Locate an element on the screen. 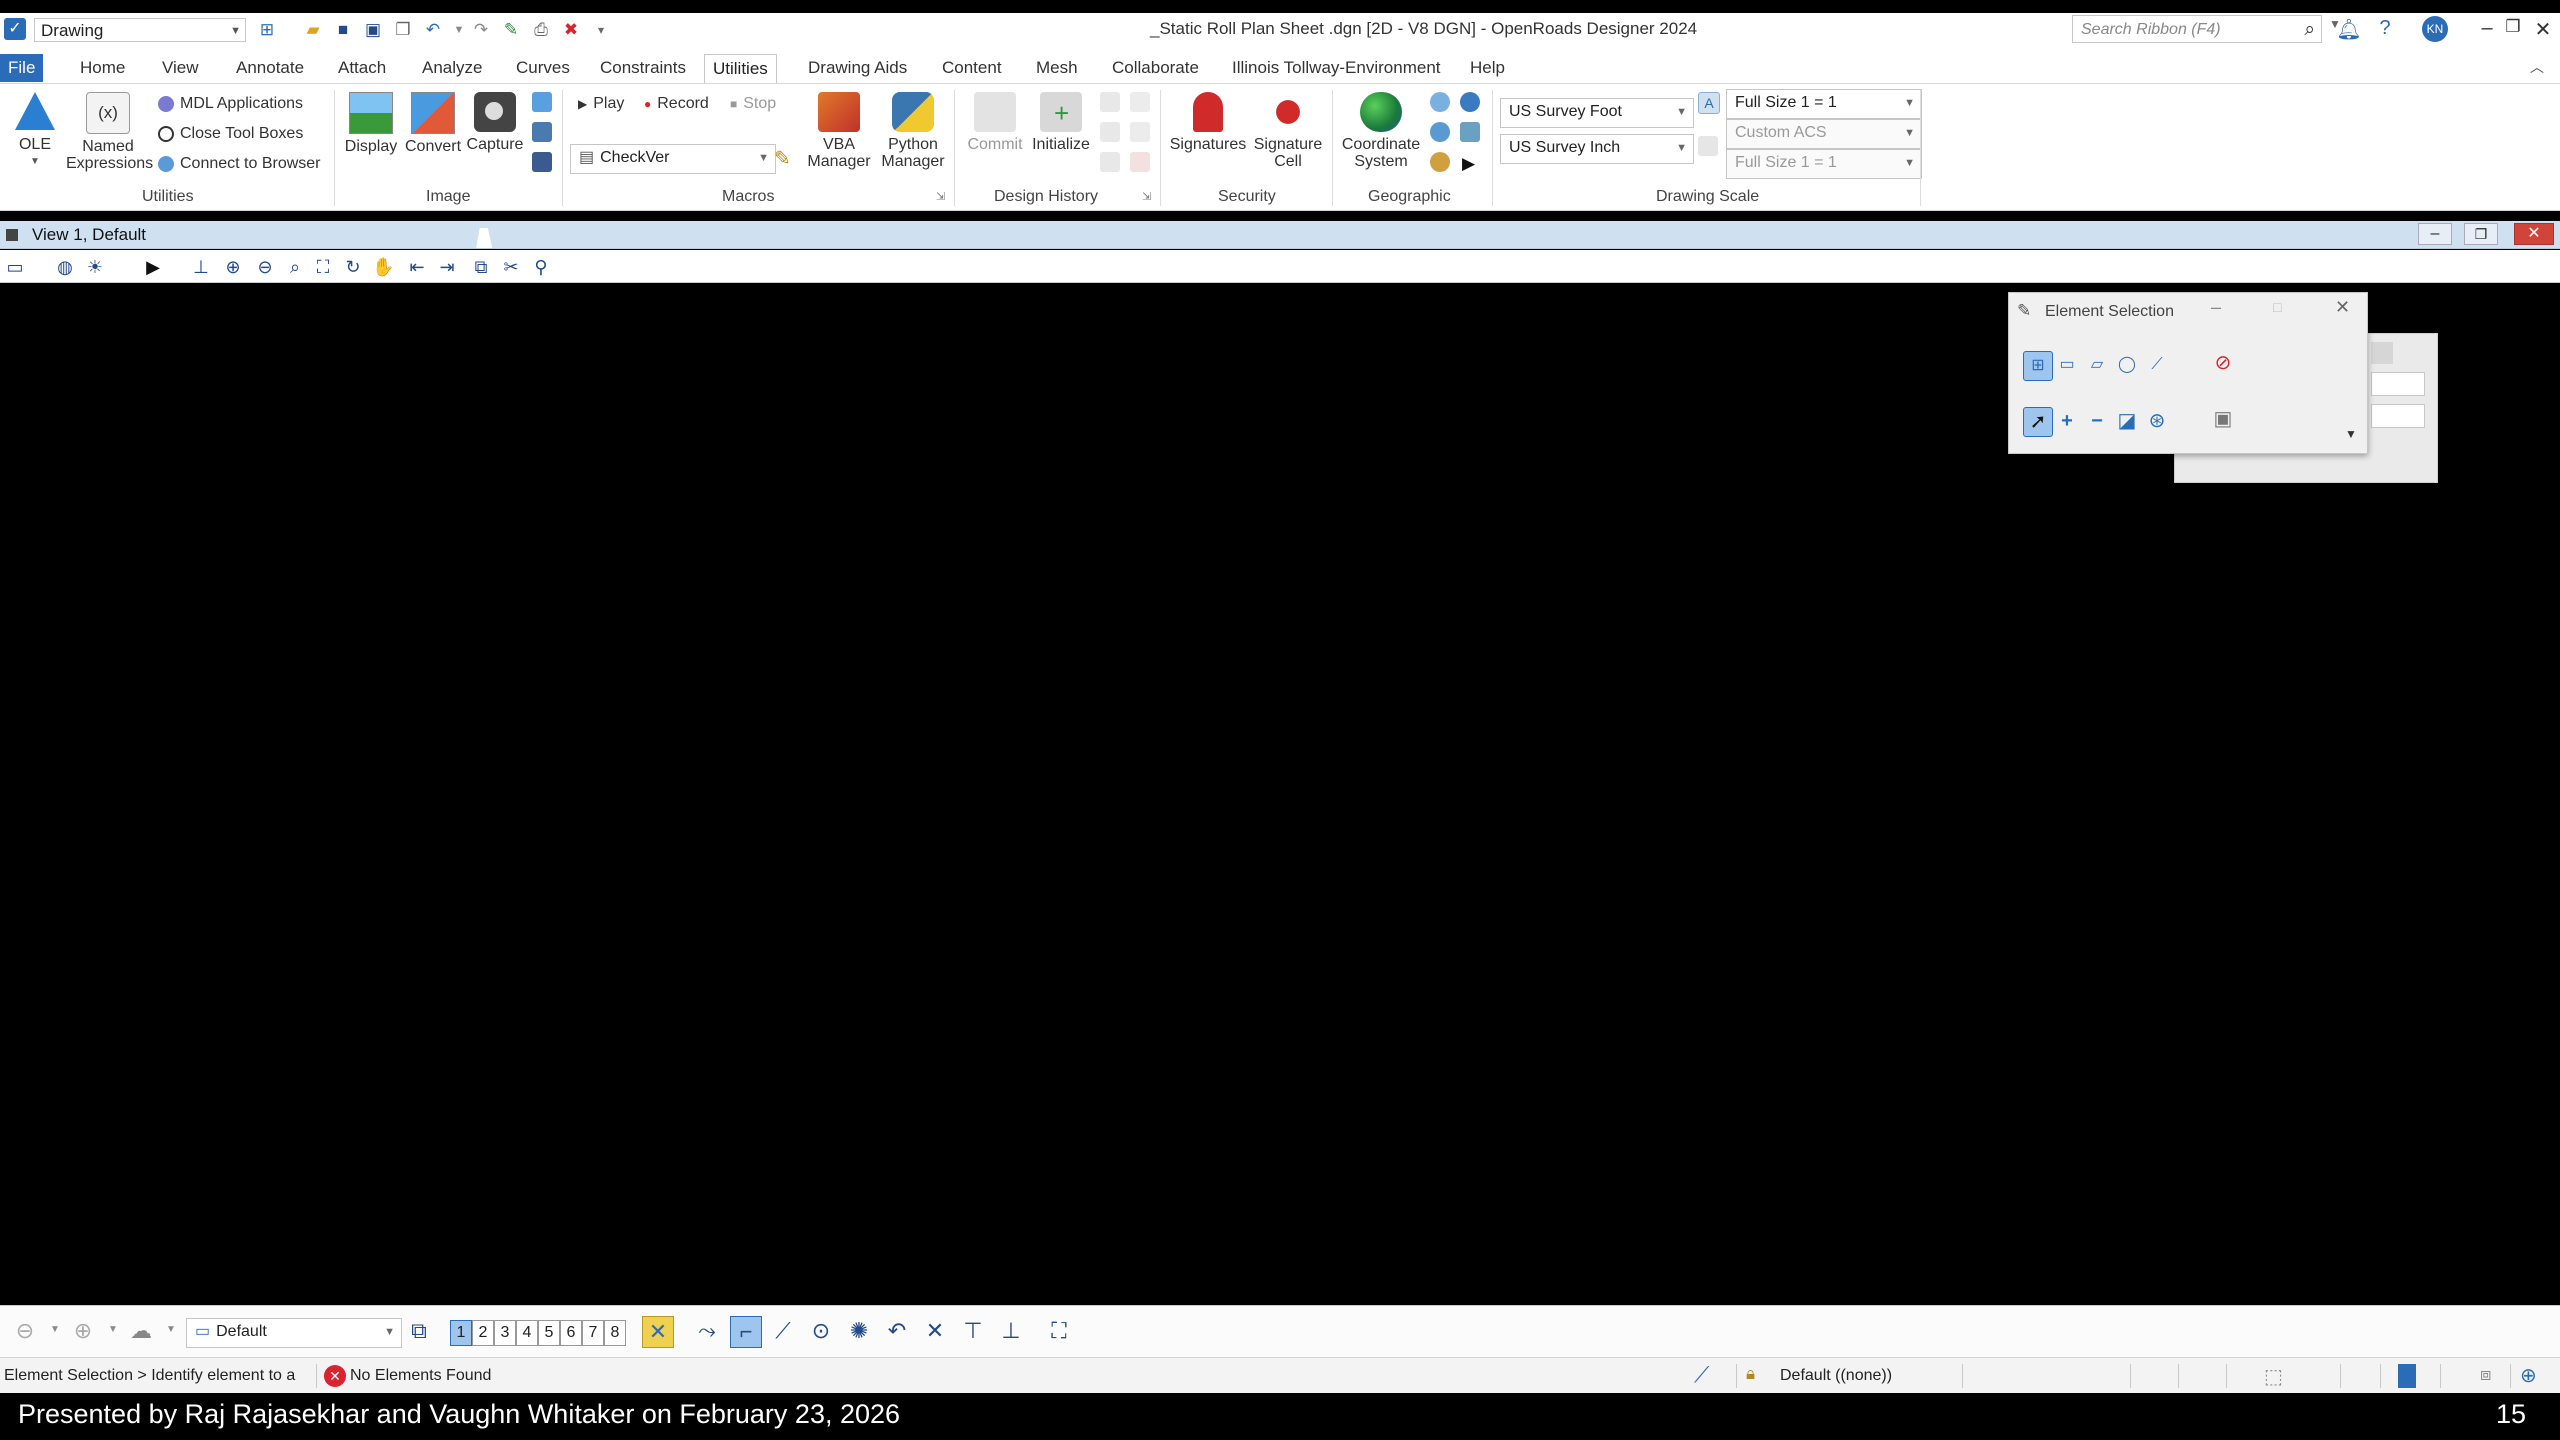 This screenshot has width=2560, height=1440. copy-view-icon: ⧉ is located at coordinates (481, 267).